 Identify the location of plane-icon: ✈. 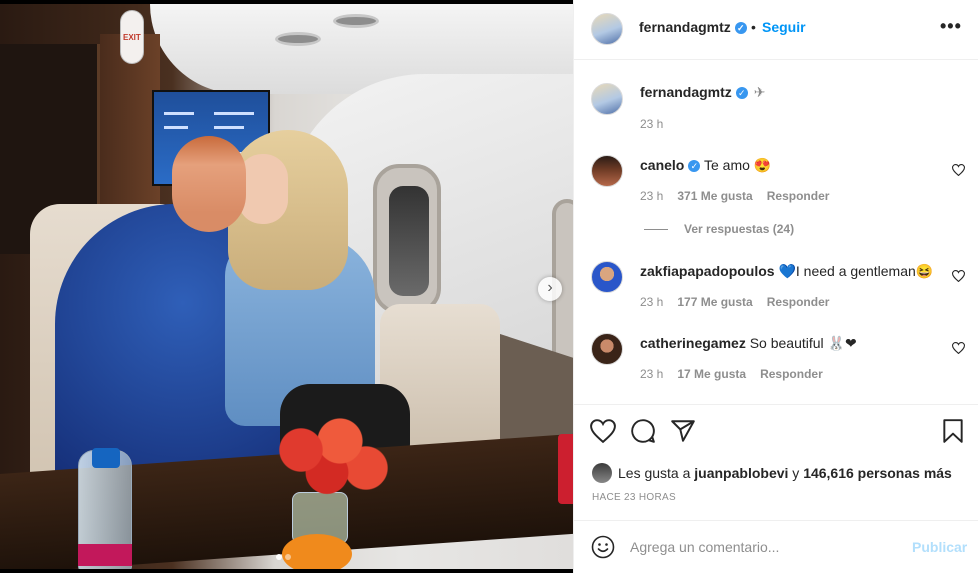
(759, 92).